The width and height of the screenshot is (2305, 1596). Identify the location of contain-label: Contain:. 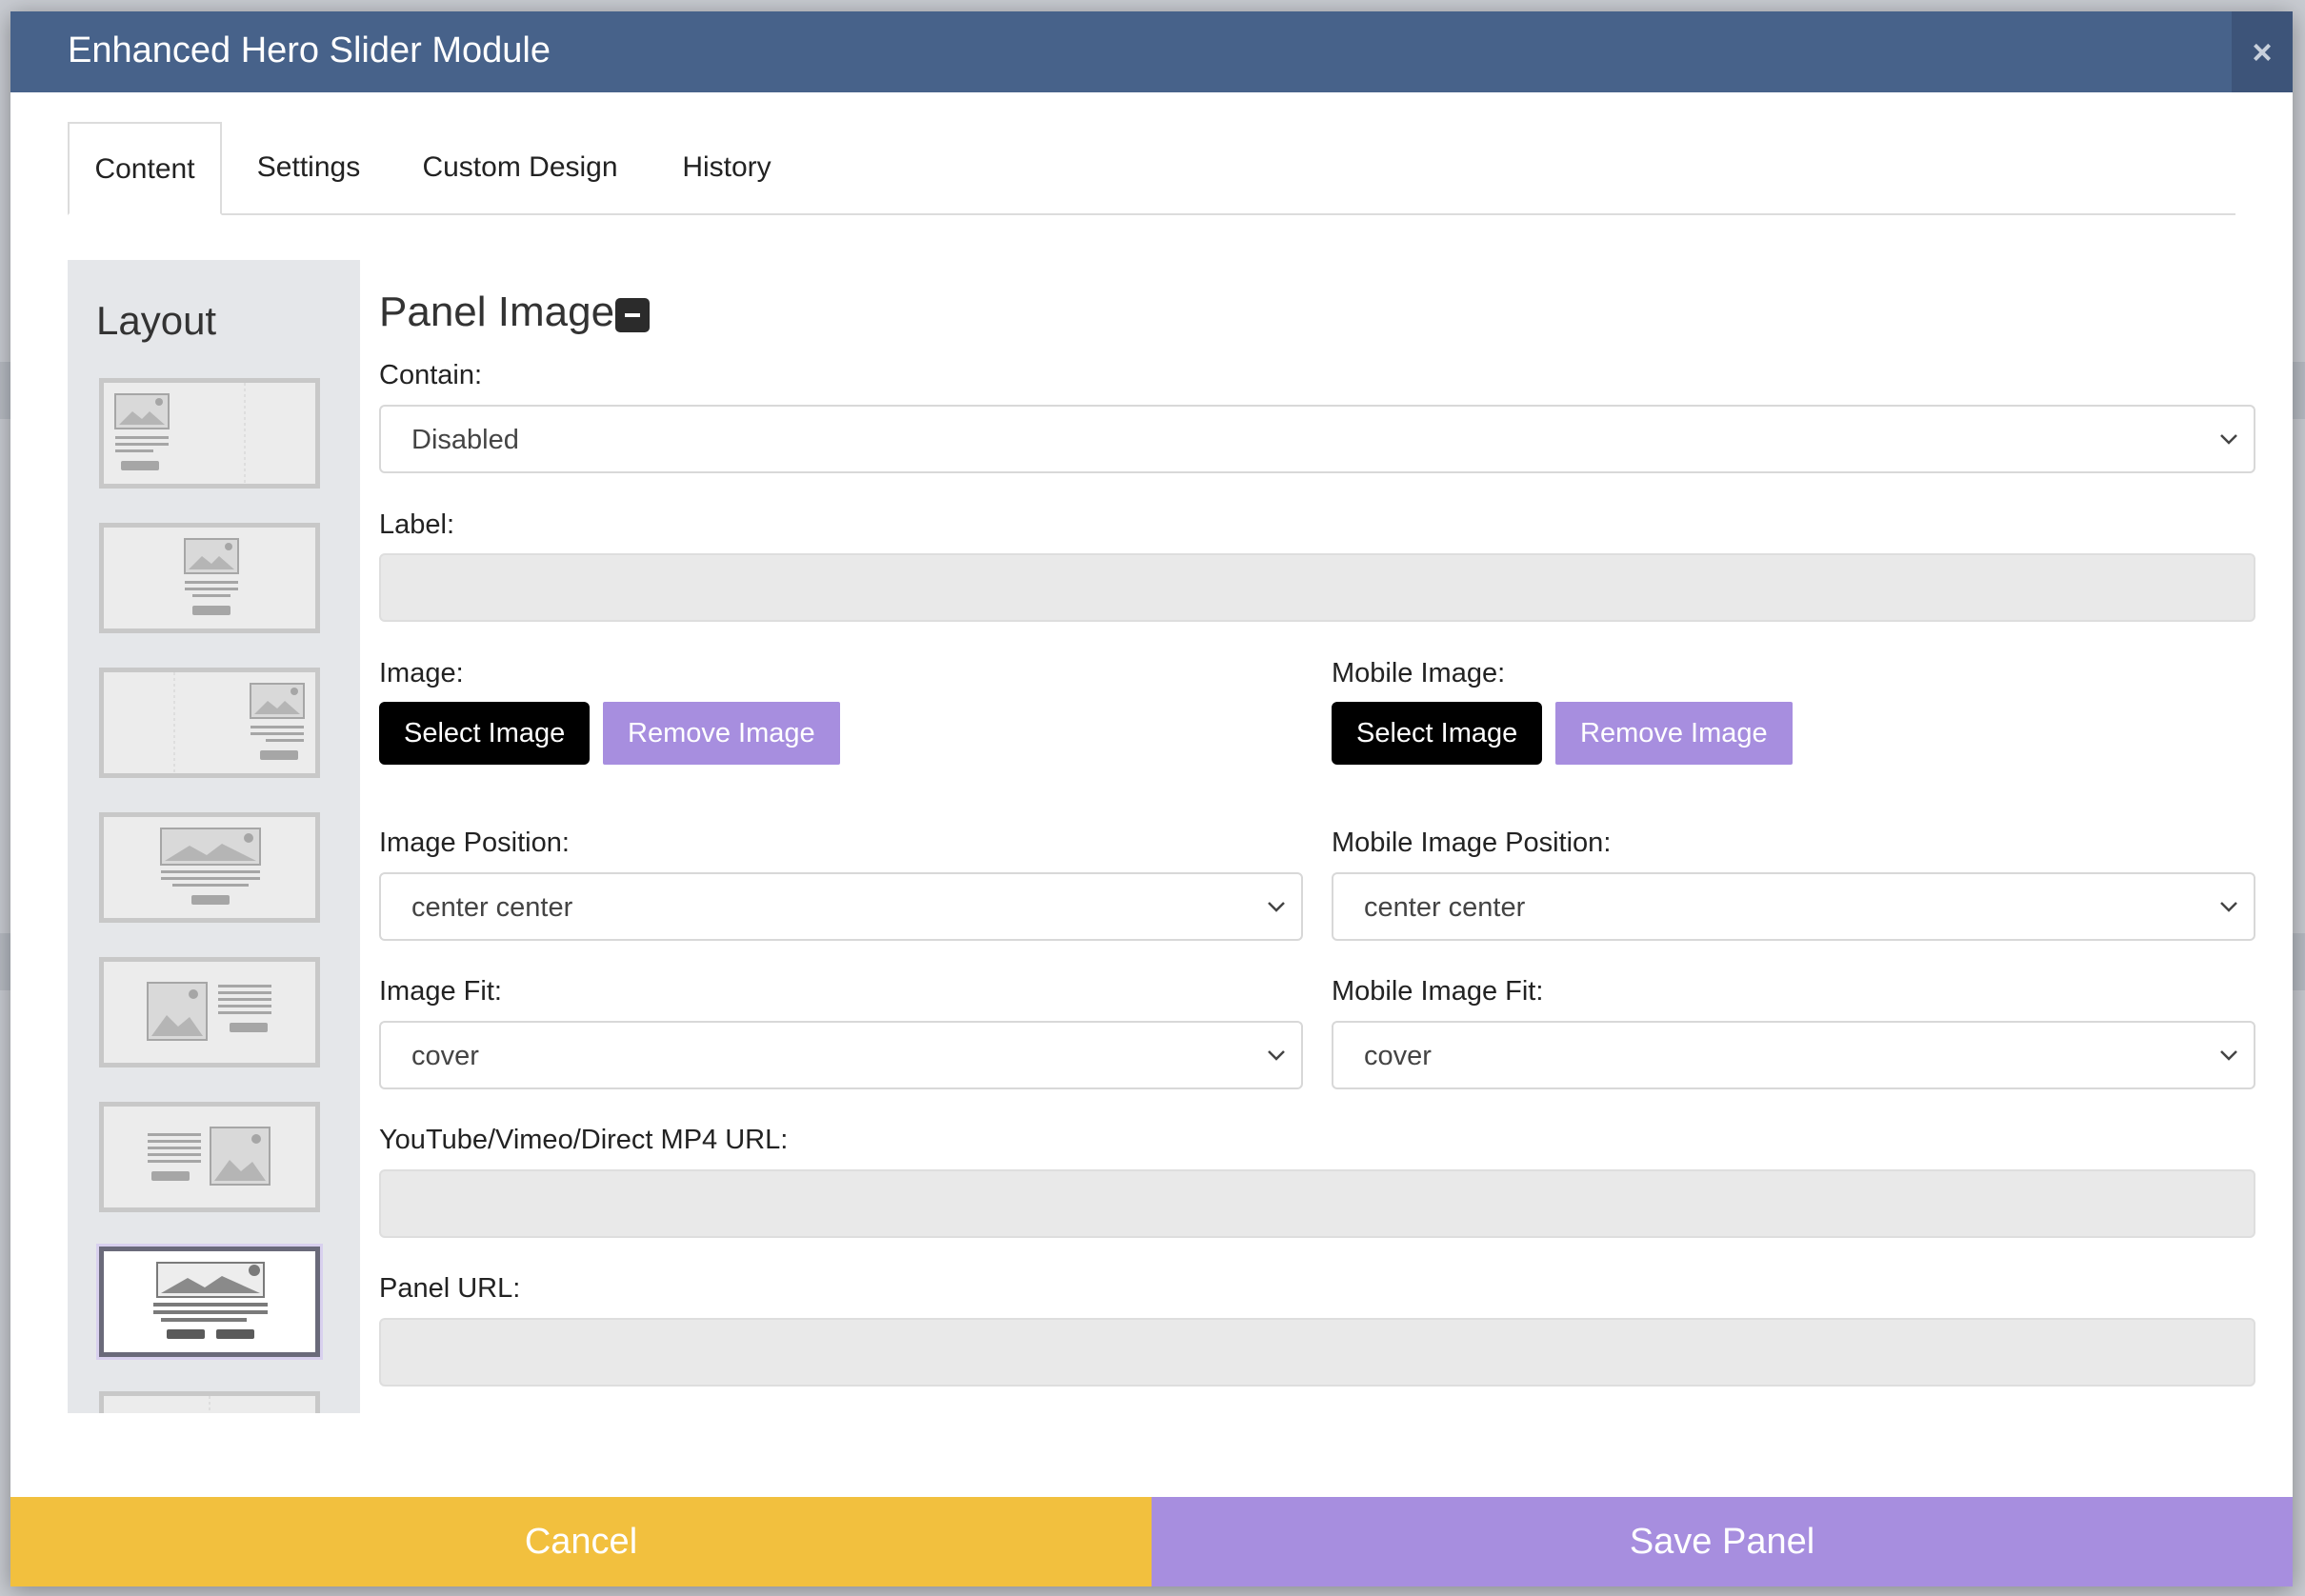
(431, 375).